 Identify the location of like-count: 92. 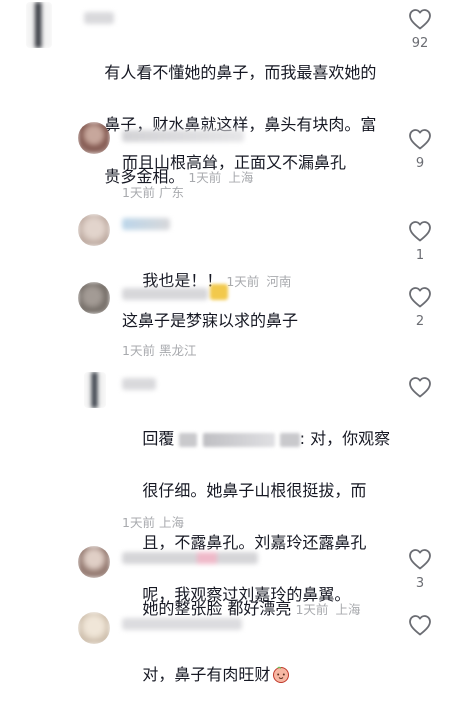
(420, 43).